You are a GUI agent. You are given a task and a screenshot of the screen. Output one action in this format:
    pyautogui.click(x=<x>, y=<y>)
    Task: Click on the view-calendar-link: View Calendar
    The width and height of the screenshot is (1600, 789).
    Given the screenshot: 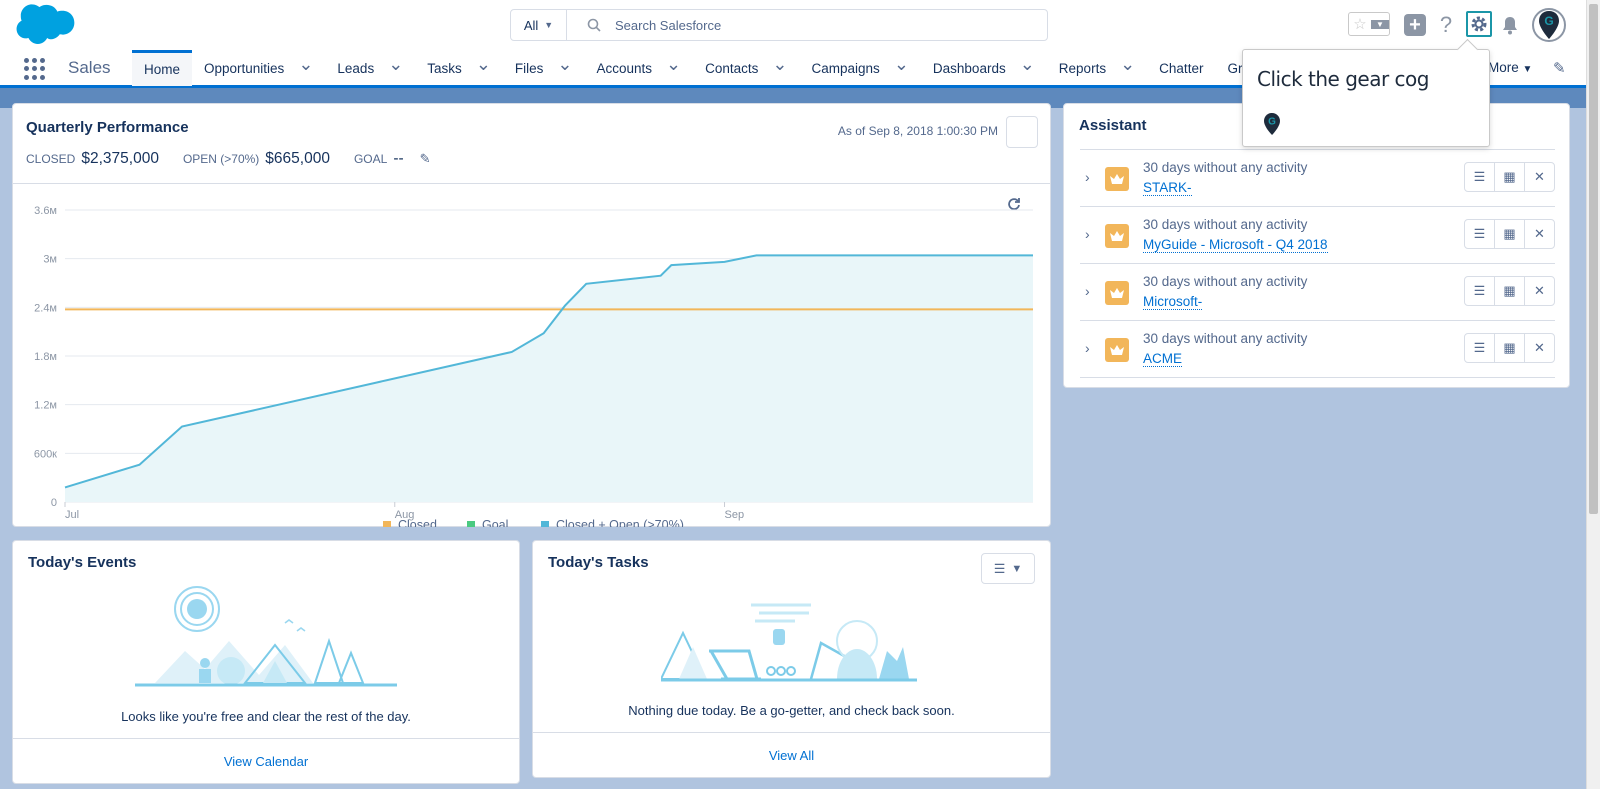 What is the action you would take?
    pyautogui.click(x=266, y=760)
    